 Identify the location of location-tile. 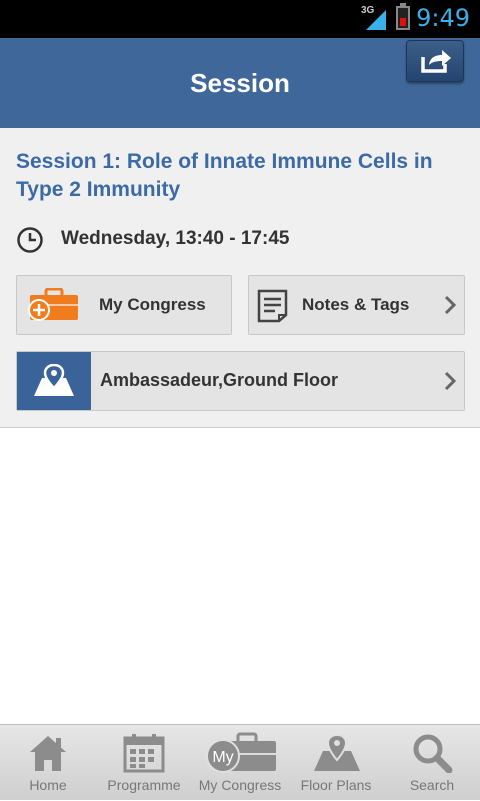
(54, 381).